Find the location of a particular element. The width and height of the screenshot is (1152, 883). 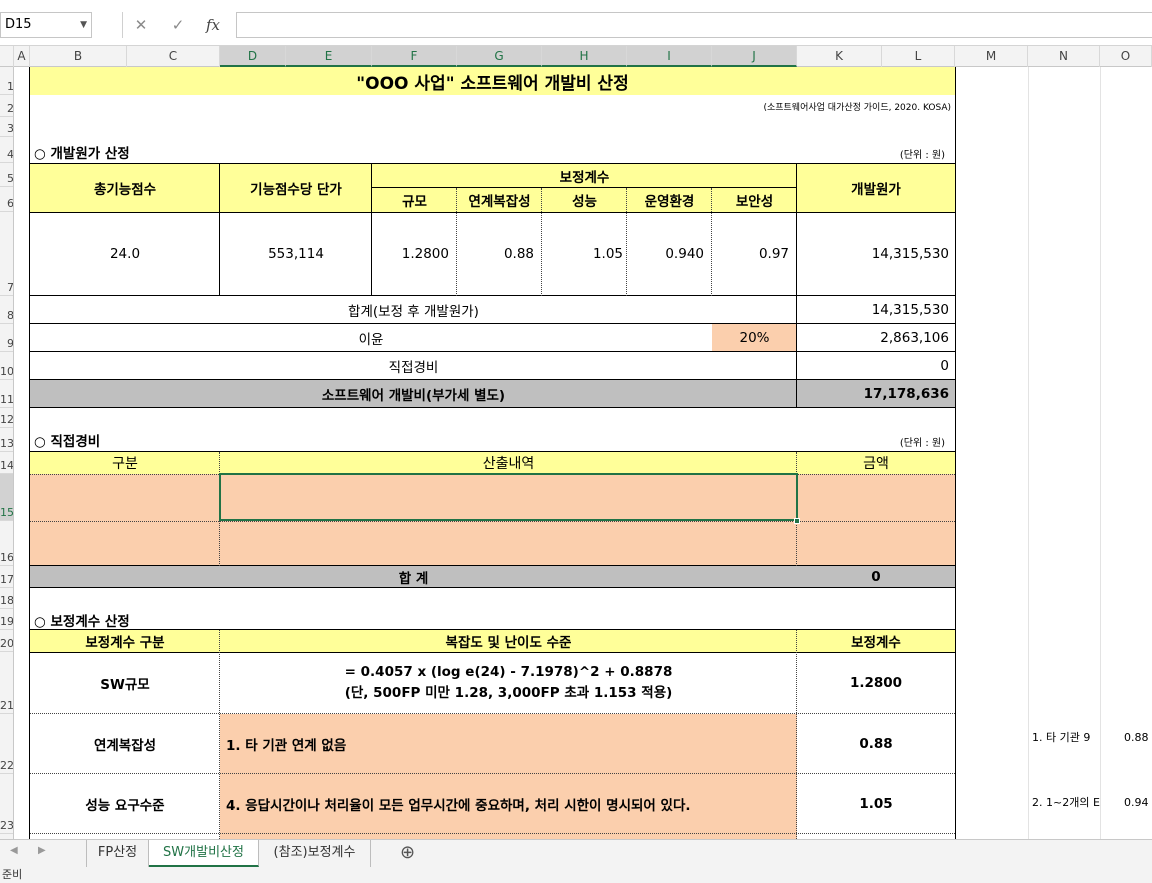

unit-note: (단위 : 원) is located at coordinates (876, 153).